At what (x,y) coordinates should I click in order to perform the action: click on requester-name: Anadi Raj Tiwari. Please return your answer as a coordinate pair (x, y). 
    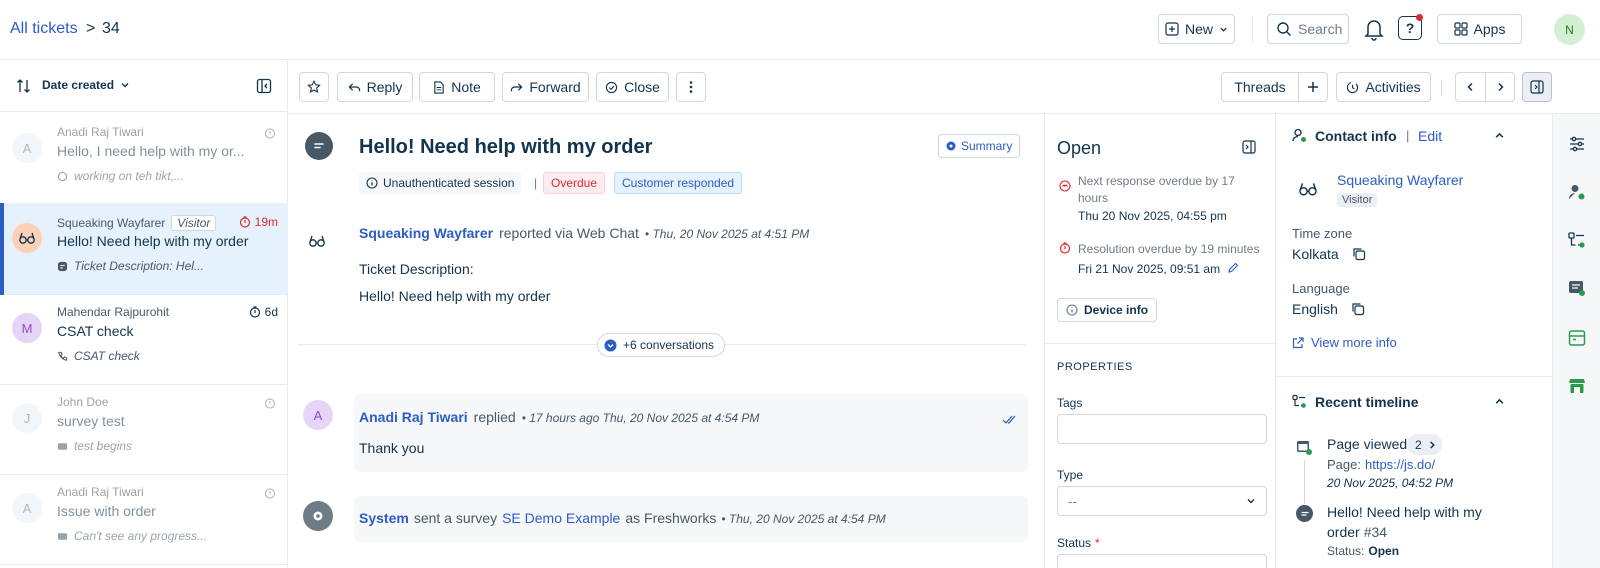
    Looking at the image, I should click on (100, 492).